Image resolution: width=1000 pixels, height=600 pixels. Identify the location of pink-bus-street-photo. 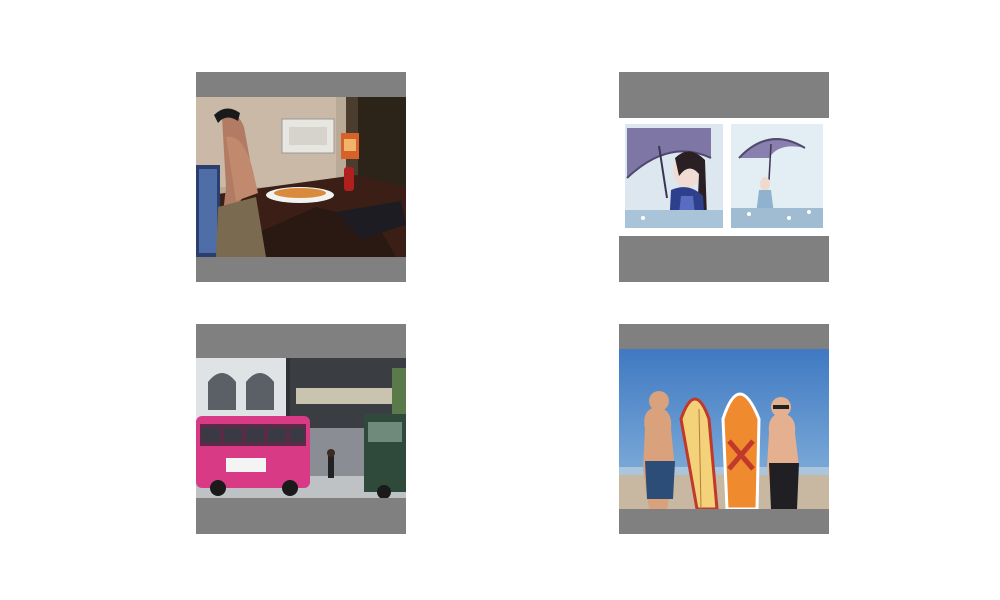
(301, 428).